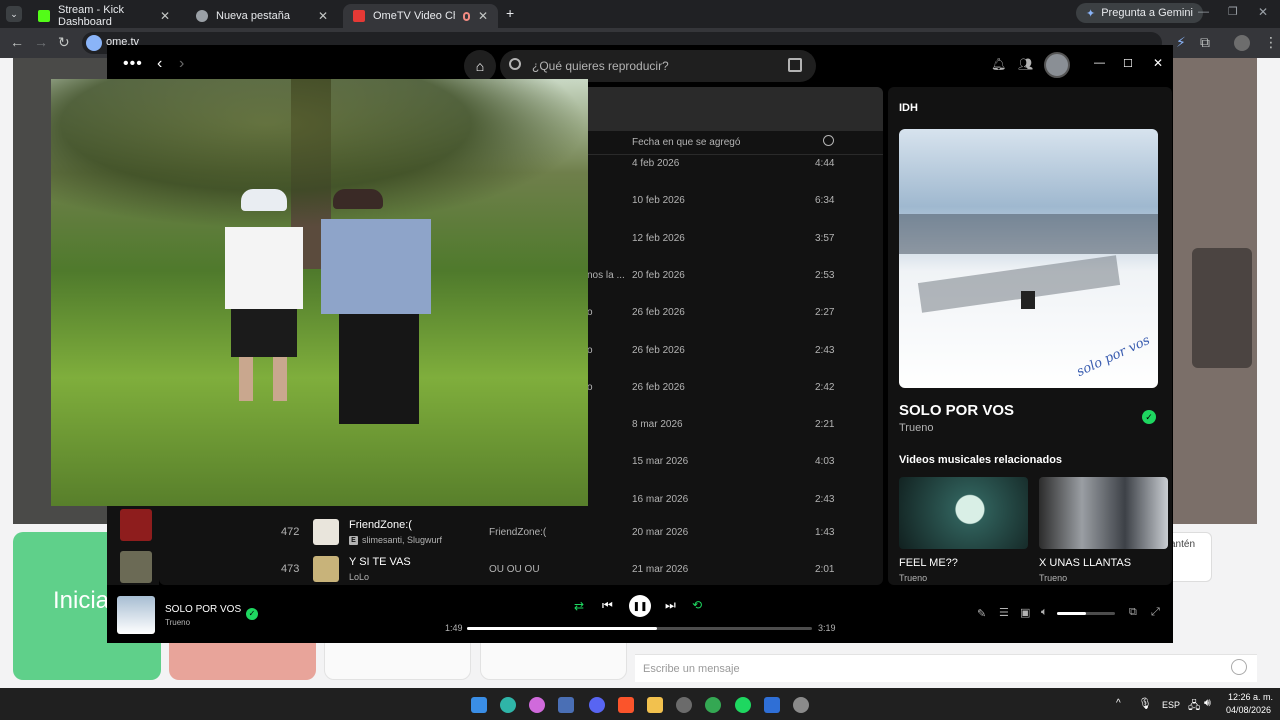 The width and height of the screenshot is (1280, 720). I want to click on extensions-puzzle-icon: ⧉, so click(1205, 42).